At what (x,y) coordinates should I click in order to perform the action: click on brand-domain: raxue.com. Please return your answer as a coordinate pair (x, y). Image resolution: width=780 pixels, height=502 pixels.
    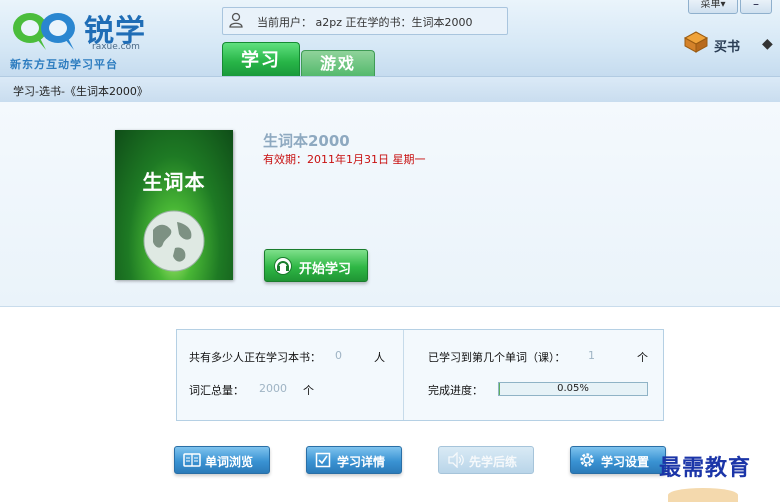
    Looking at the image, I should click on (116, 47).